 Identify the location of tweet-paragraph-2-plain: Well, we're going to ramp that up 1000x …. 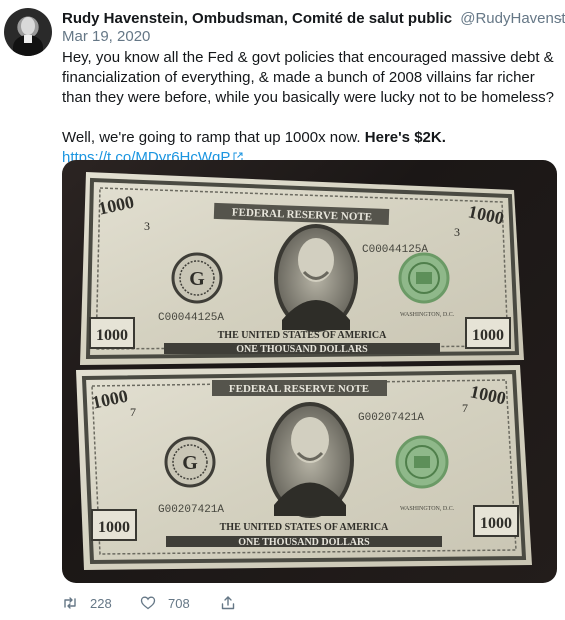
(211, 137).